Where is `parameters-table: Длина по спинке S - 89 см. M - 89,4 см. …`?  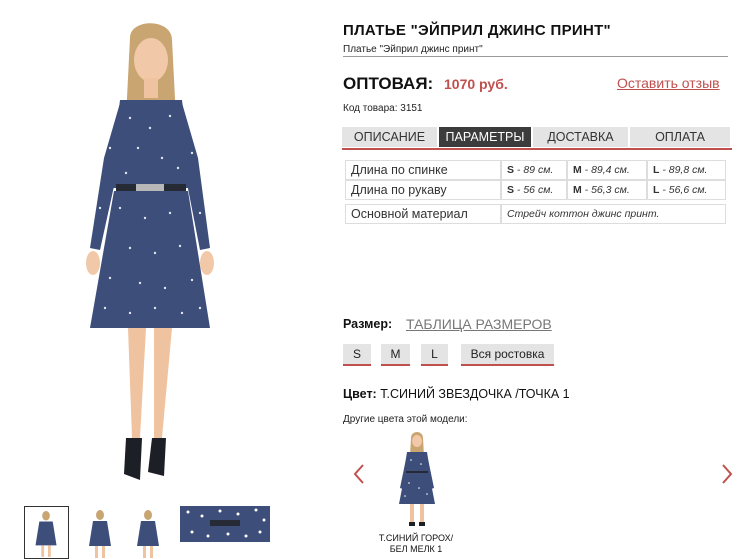
parameters-table: Длина по спинке S - 89 см. M - 89,4 см. … is located at coordinates (535, 192).